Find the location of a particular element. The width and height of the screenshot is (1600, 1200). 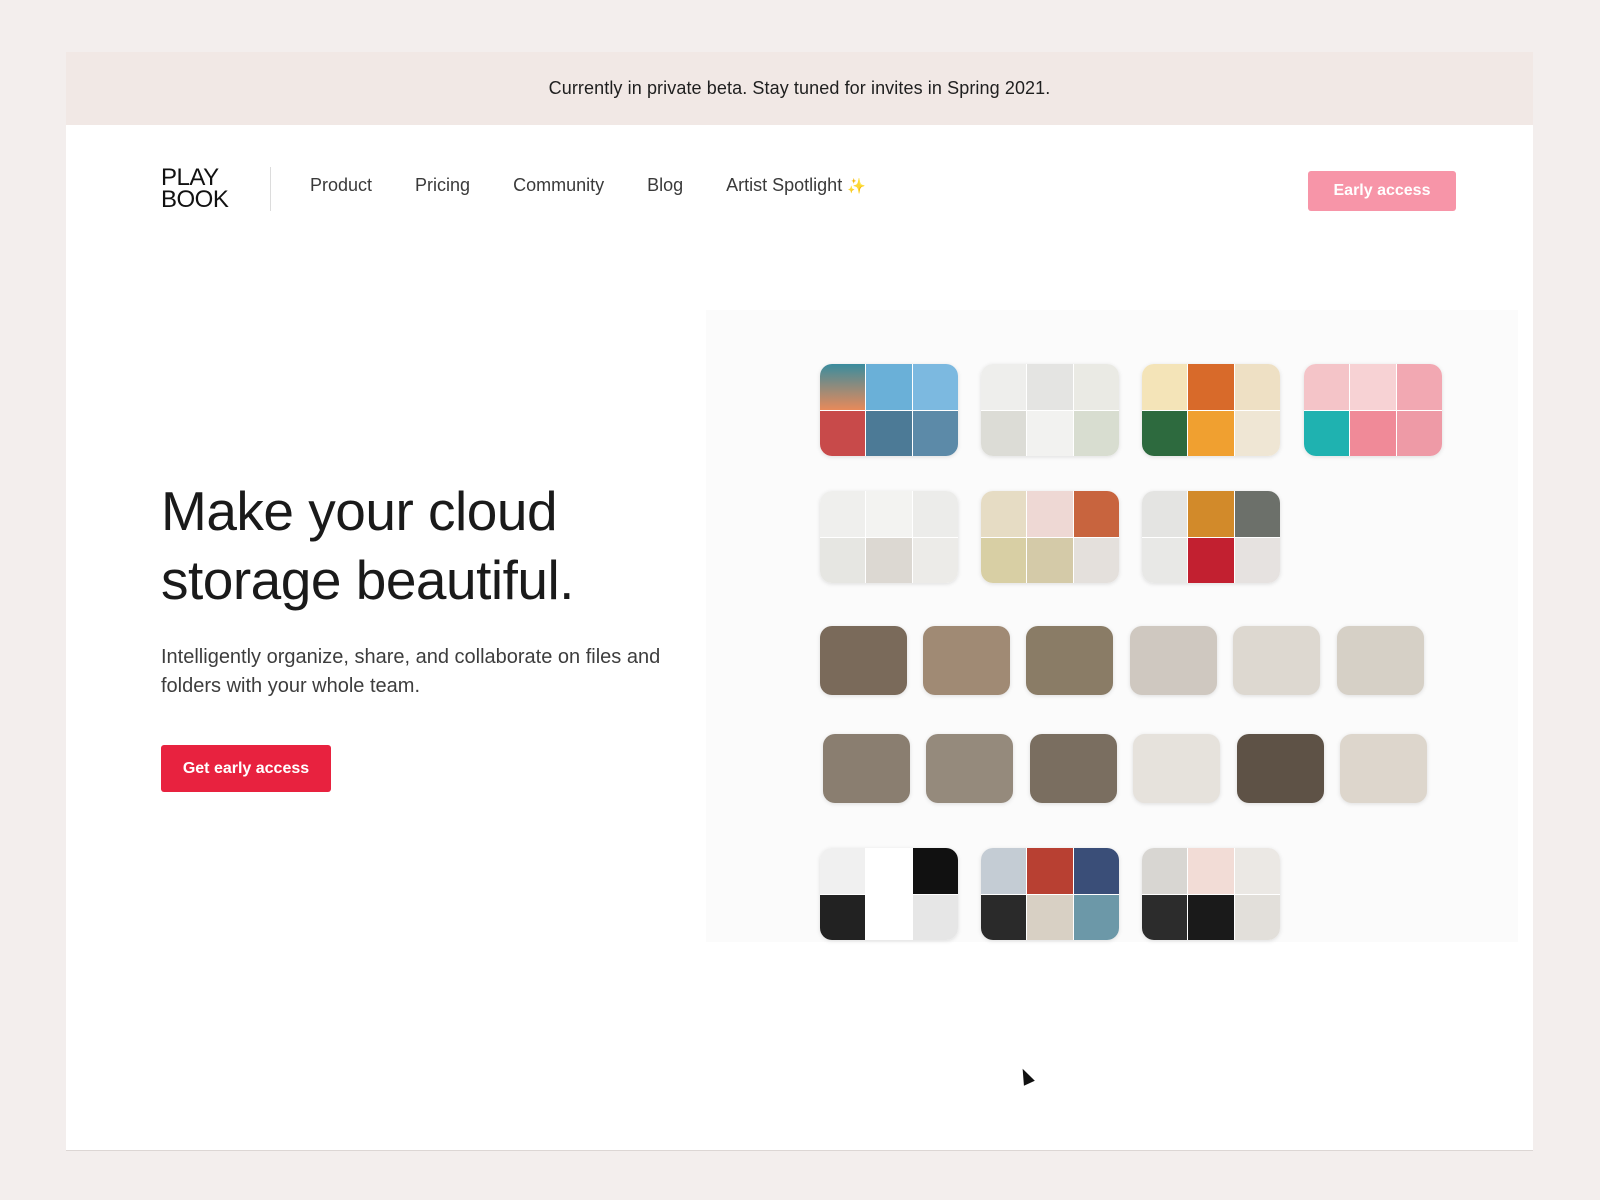

headline-line-1: Make your cloud is located at coordinates (359, 511).